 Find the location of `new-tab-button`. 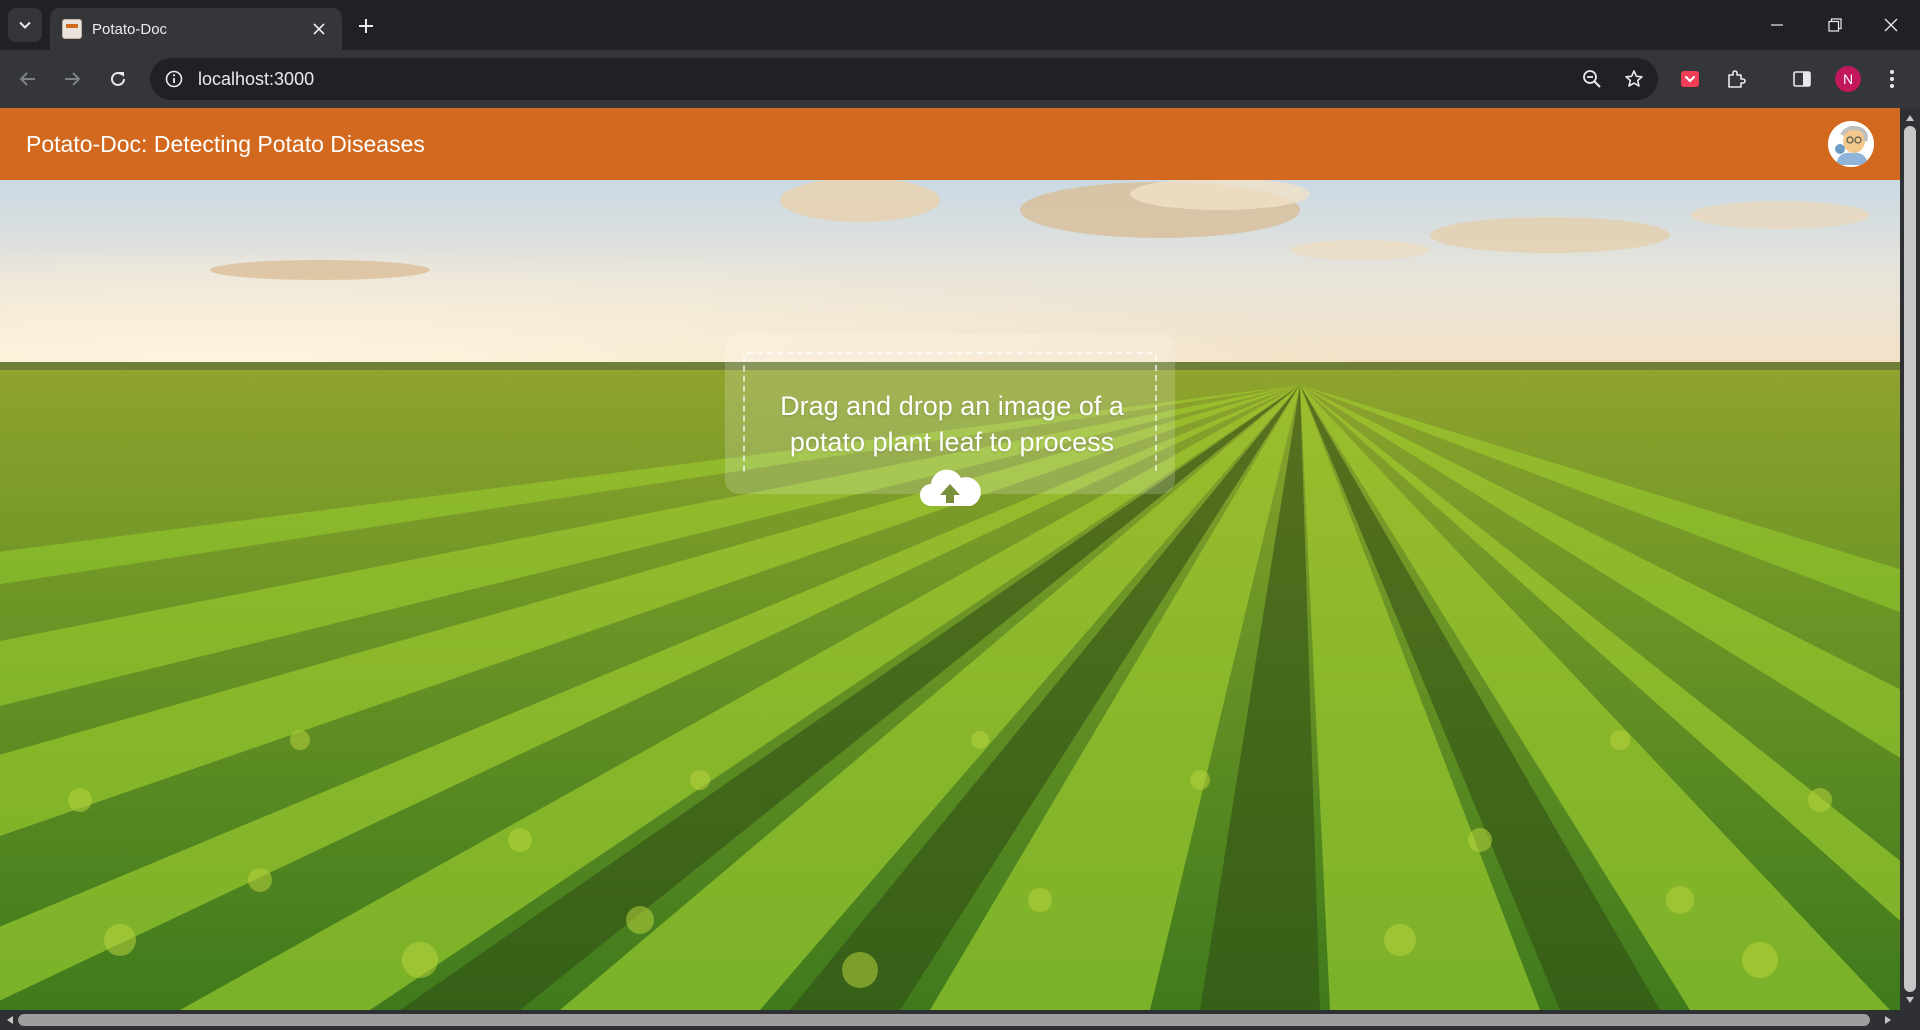

new-tab-button is located at coordinates (366, 26).